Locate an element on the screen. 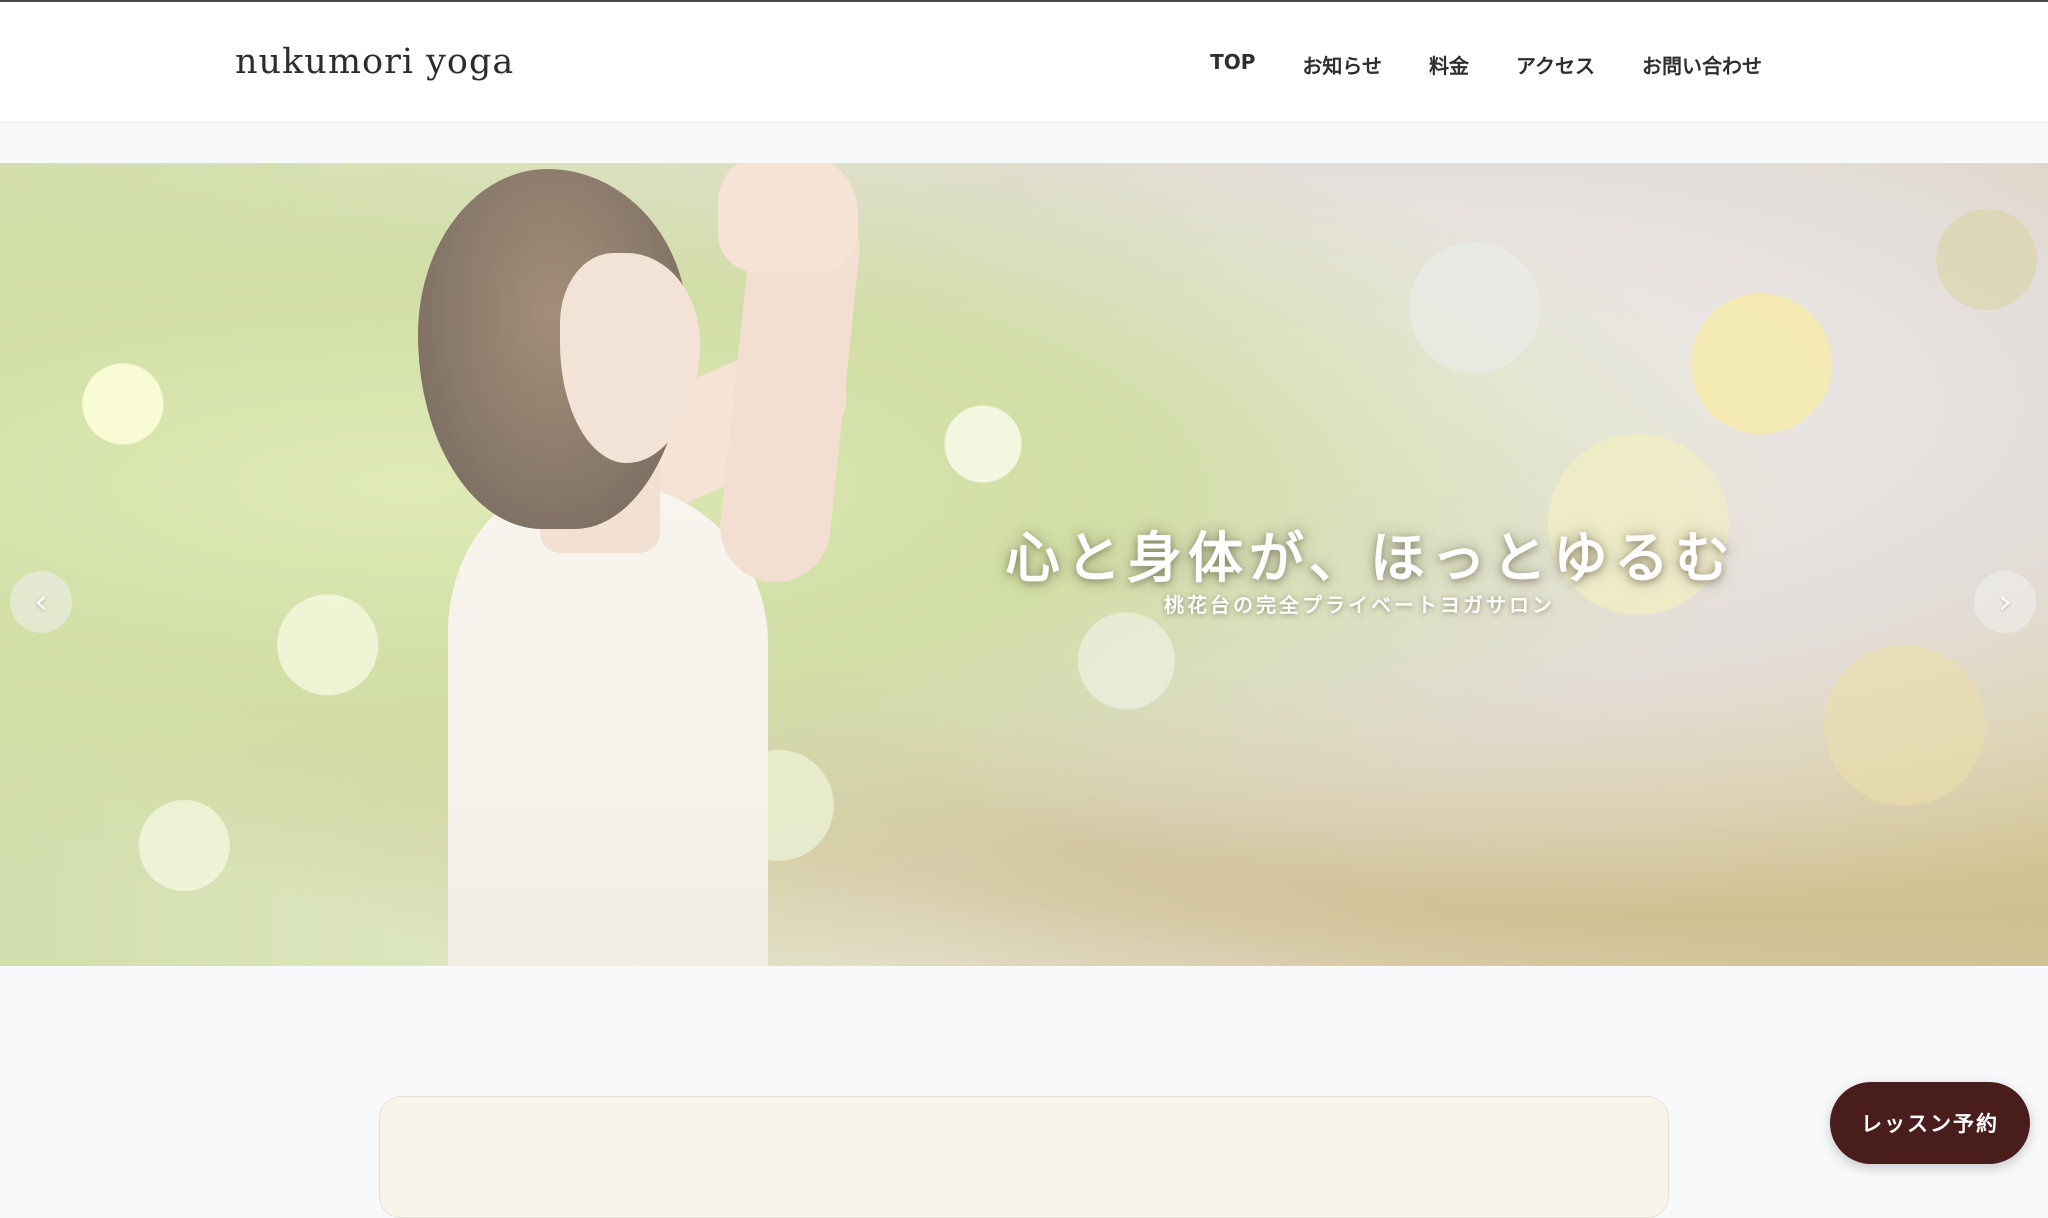  main-nav: TOP お知らせ 料金 アクセス お問い合わせ is located at coordinates (1486, 64).